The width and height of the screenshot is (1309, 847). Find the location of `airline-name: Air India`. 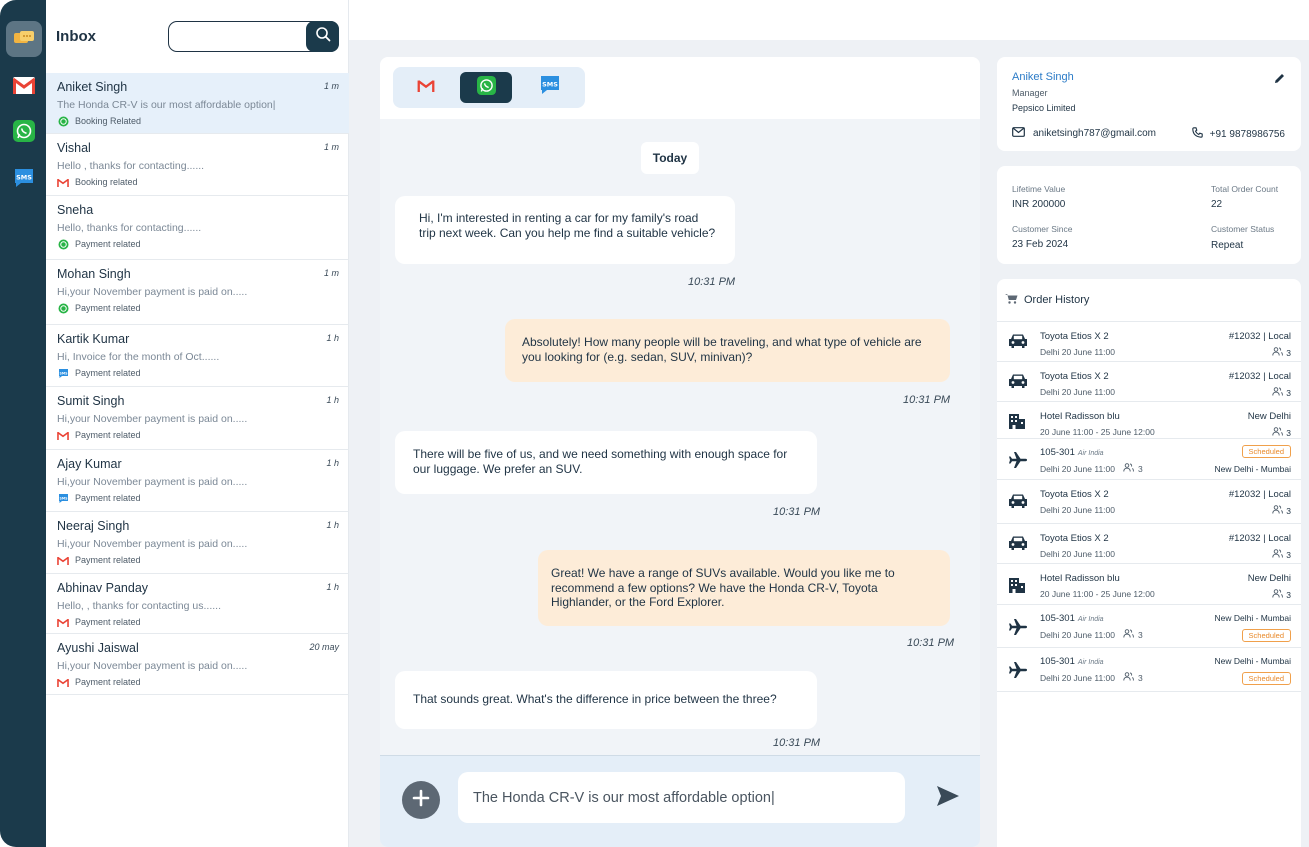

airline-name: Air India is located at coordinates (1090, 662).